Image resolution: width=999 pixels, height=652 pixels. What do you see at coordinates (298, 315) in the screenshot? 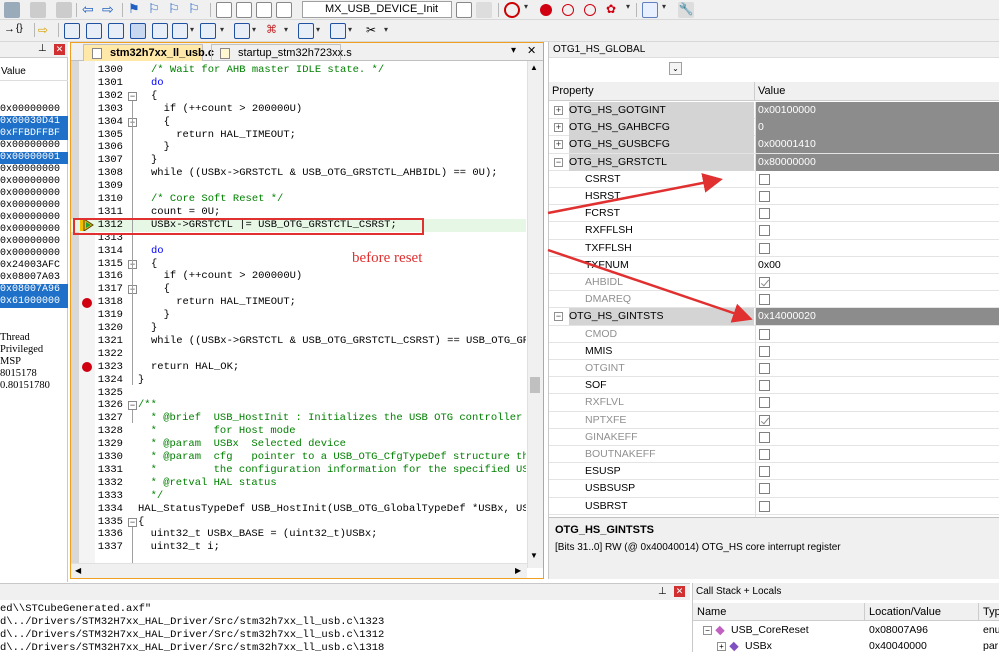
I see `code-line: 1319 }` at bounding box center [298, 315].